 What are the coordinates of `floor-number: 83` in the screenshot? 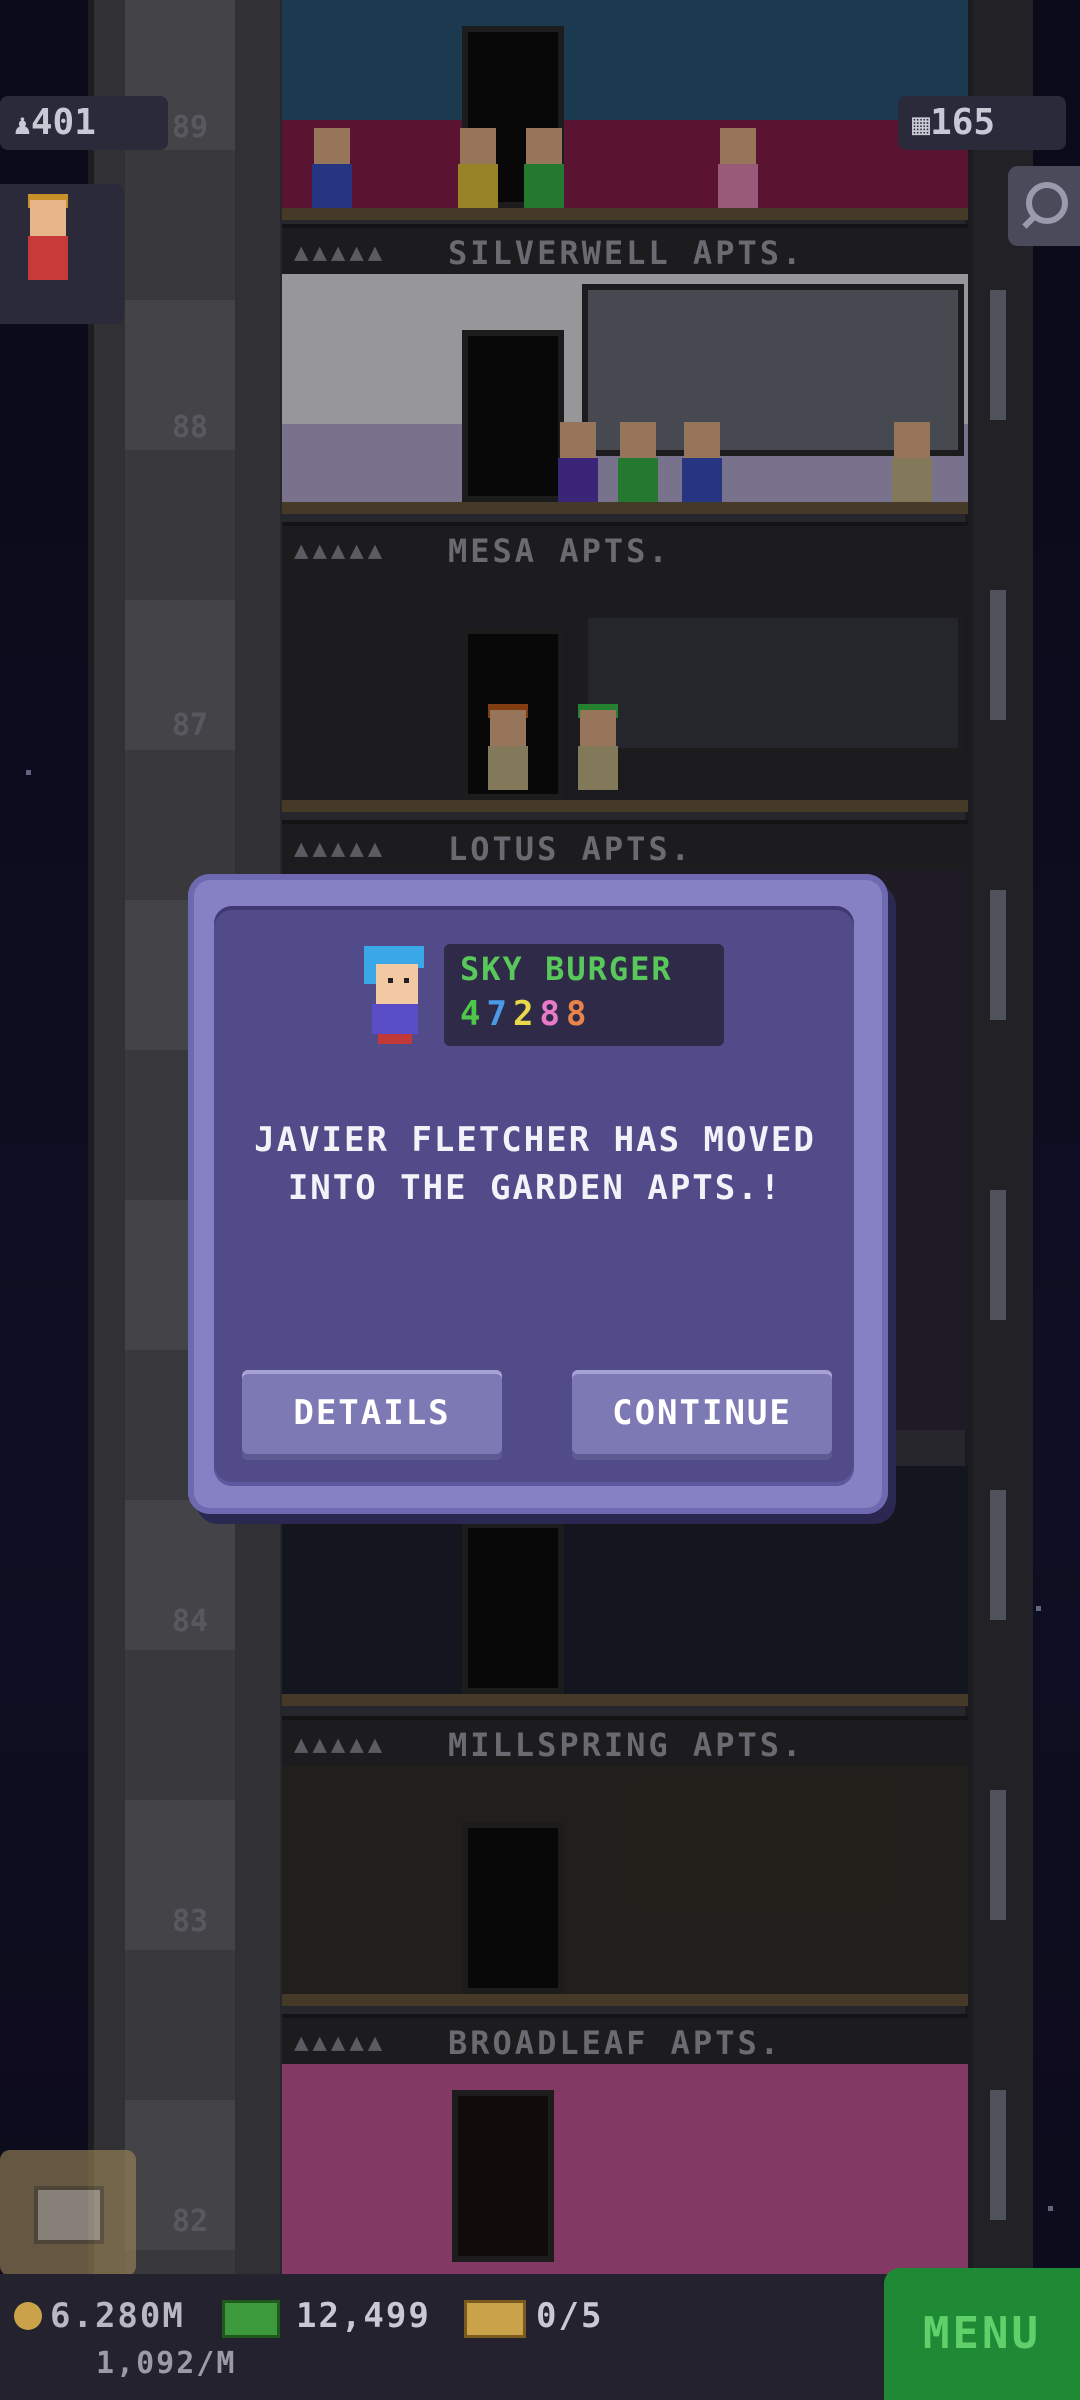 It's located at (190, 1921).